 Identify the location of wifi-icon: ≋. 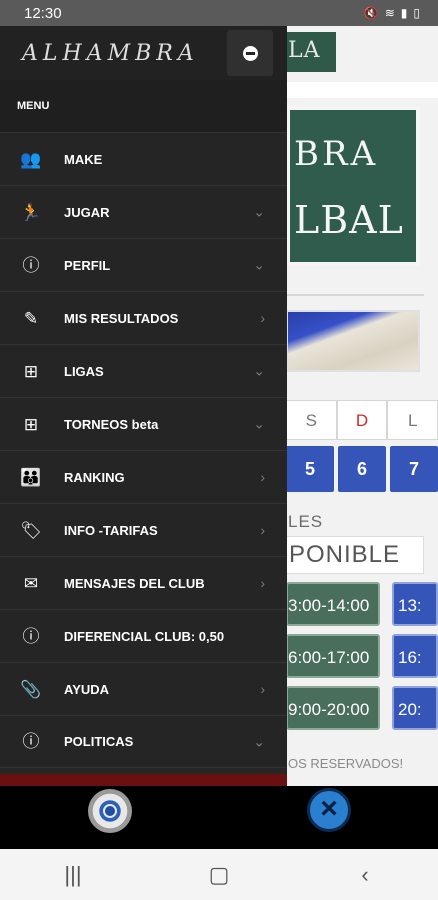
(389, 13).